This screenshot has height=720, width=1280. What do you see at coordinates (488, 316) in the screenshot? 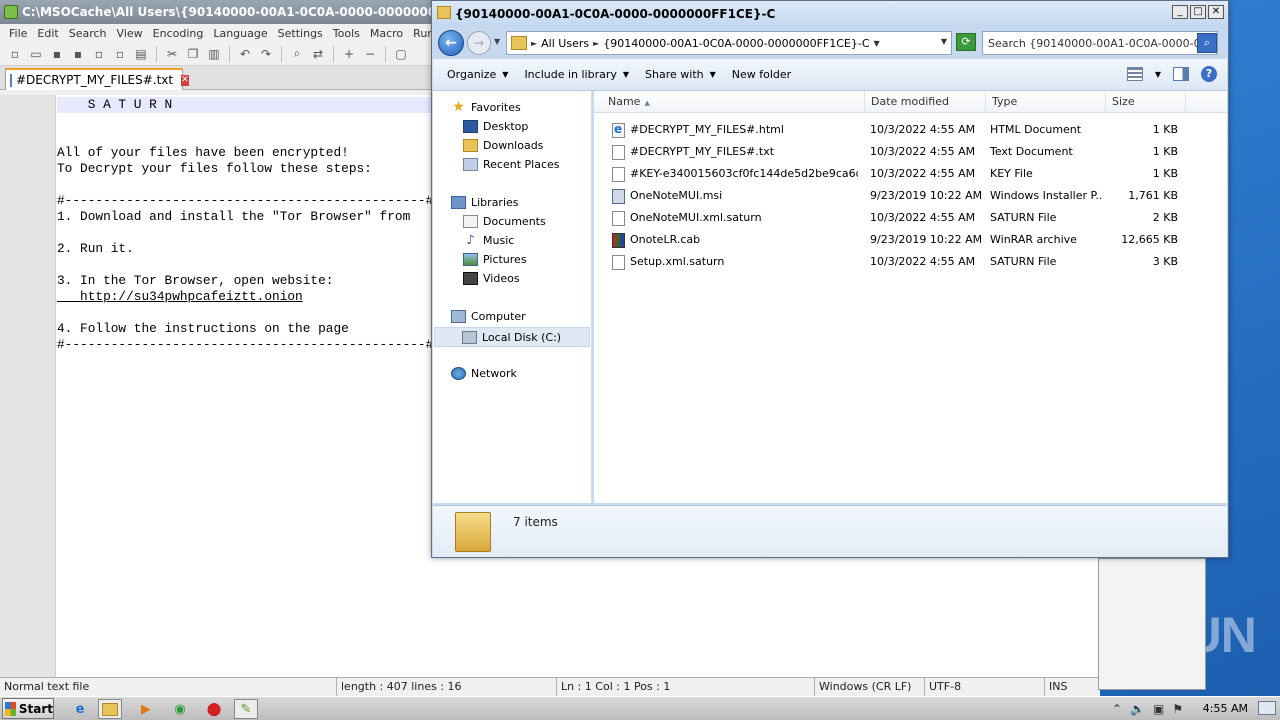
I see `nav-computer: Computer` at bounding box center [488, 316].